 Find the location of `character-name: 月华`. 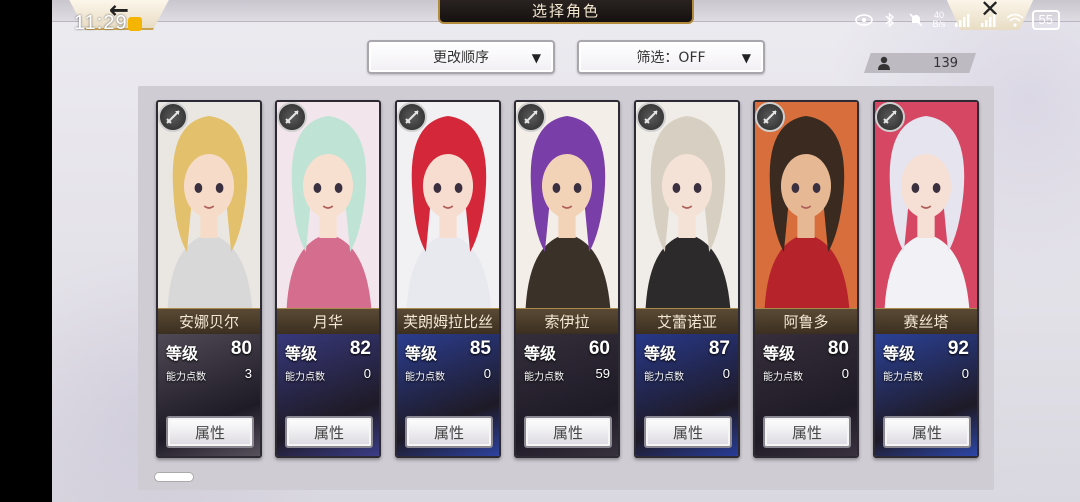

character-name: 月华 is located at coordinates (328, 321).